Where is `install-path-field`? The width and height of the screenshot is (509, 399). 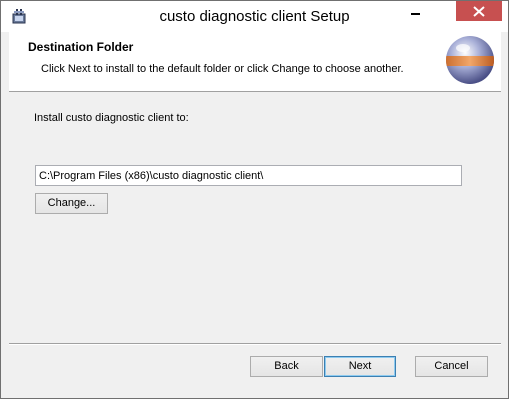 install-path-field is located at coordinates (248, 175).